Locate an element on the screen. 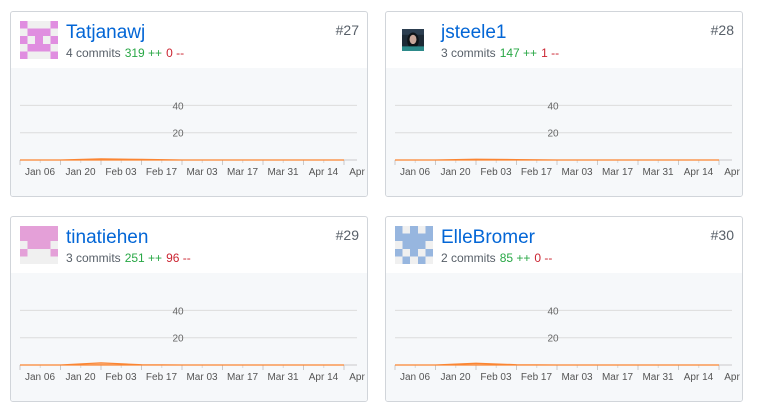 The image size is (757, 407). contribution-stats: 2 commits 85 ++ 0 -- is located at coordinates (496, 258).